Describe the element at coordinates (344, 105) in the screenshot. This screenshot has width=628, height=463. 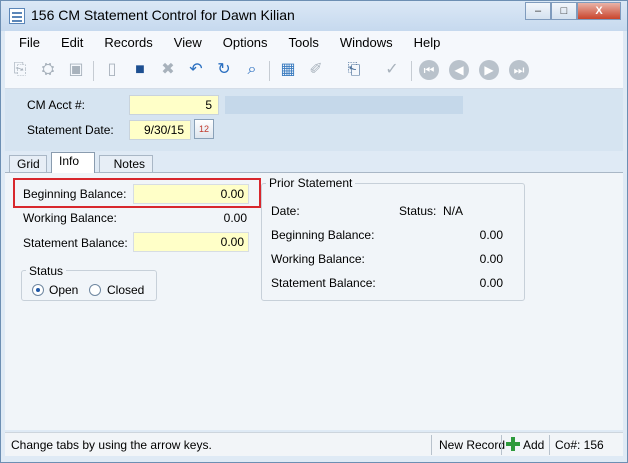
I see `acct-description` at that location.